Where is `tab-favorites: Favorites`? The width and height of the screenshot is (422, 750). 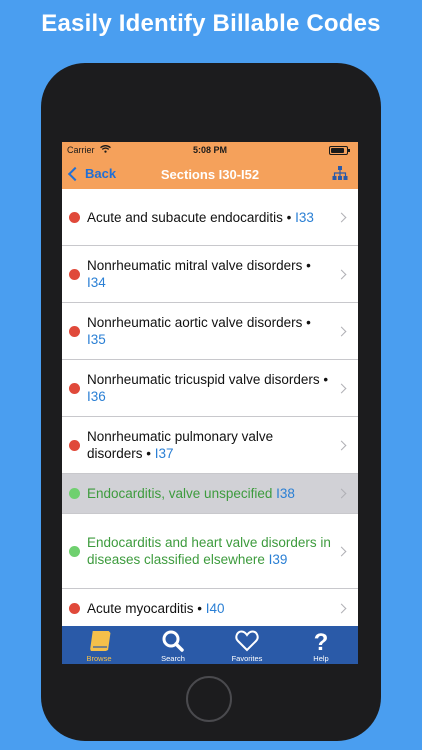
tab-favorites: Favorites is located at coordinates (247, 645).